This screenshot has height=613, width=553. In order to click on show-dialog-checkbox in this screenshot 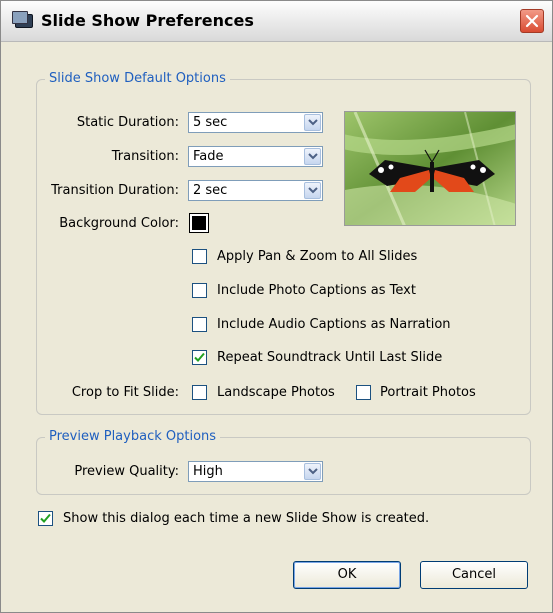, I will do `click(45, 518)`.